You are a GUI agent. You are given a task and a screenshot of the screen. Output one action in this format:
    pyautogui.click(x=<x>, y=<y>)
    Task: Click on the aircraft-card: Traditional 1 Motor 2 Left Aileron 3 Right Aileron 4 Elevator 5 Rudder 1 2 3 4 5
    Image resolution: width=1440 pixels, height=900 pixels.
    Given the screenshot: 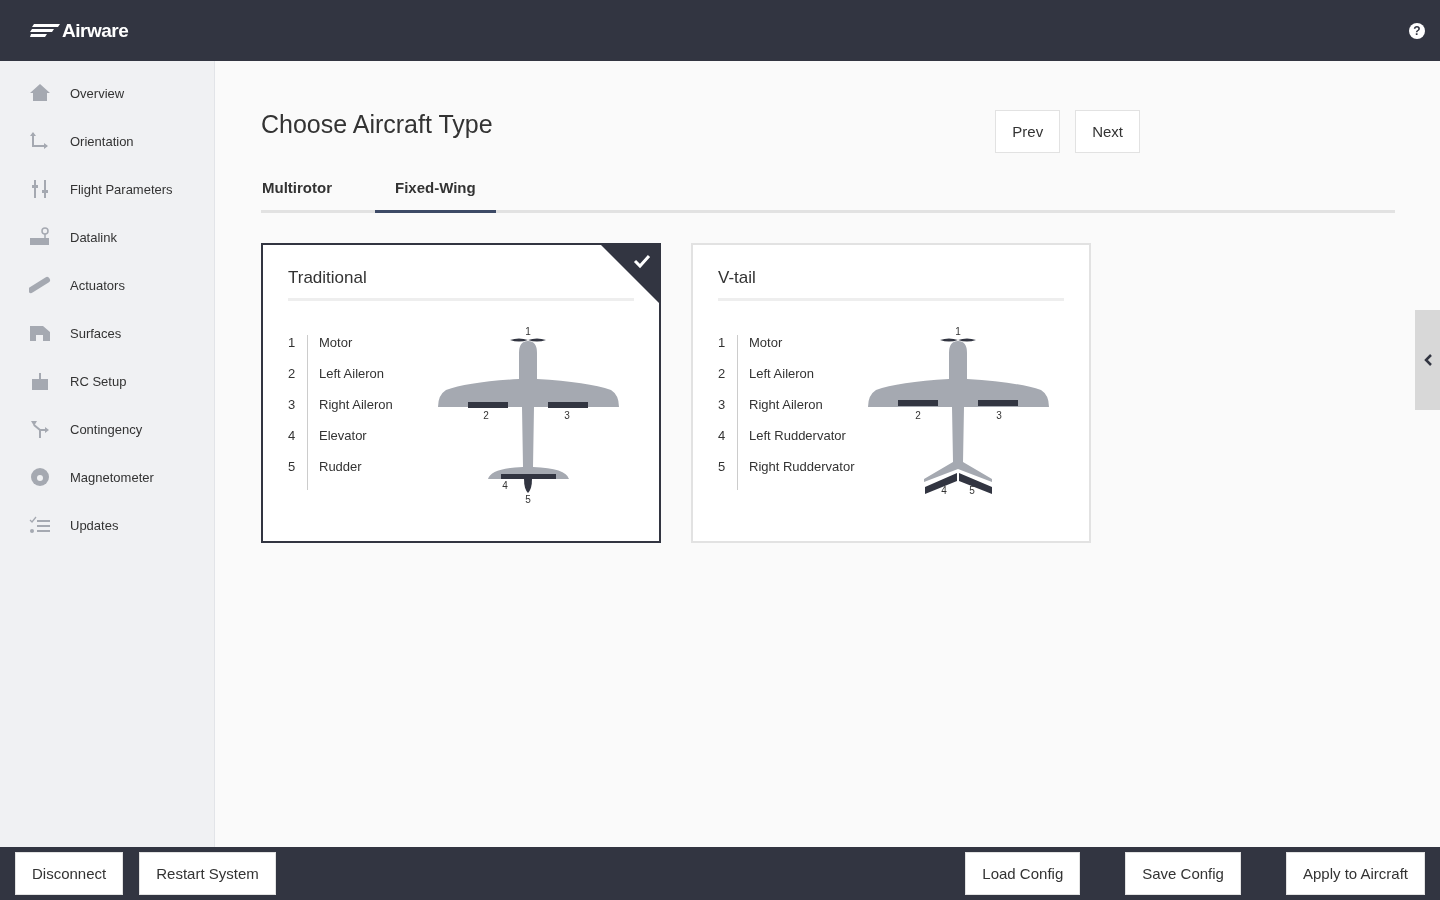 What is the action you would take?
    pyautogui.click(x=461, y=393)
    